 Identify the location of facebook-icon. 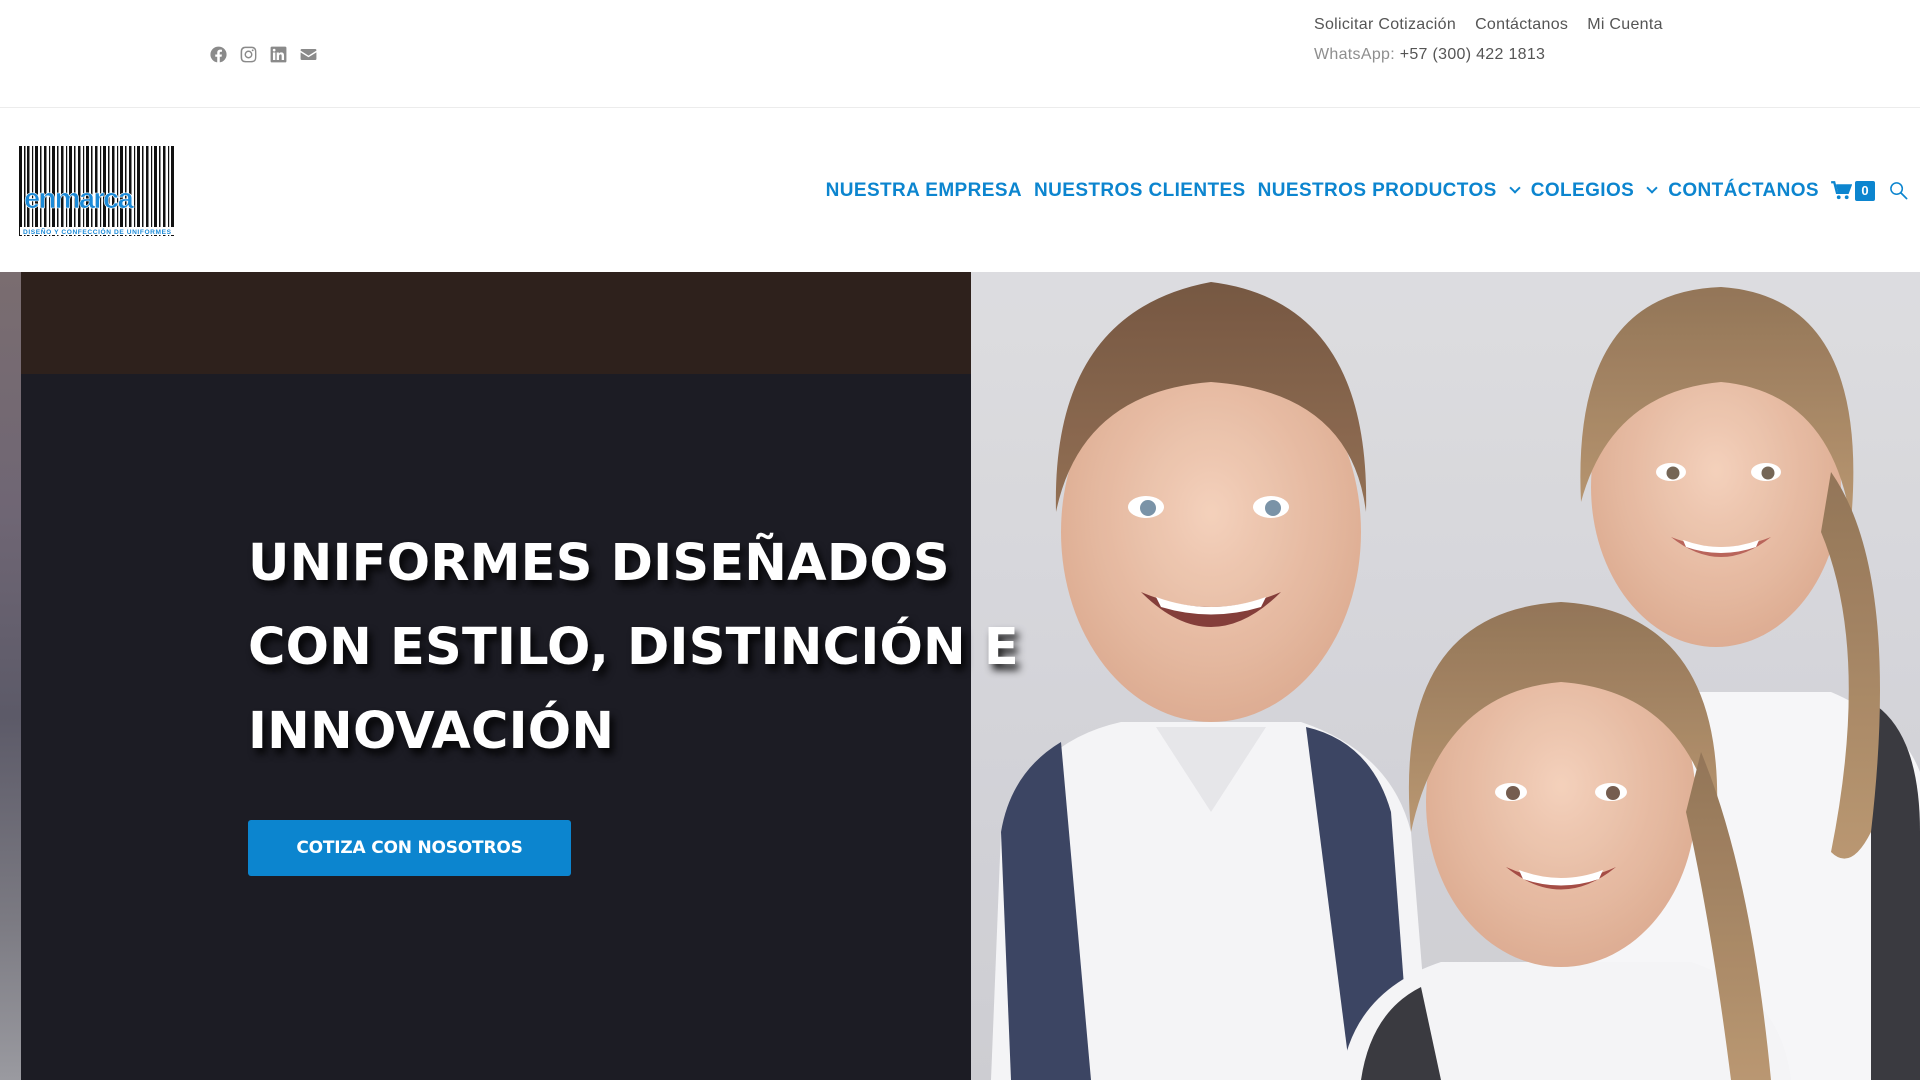
(218, 54).